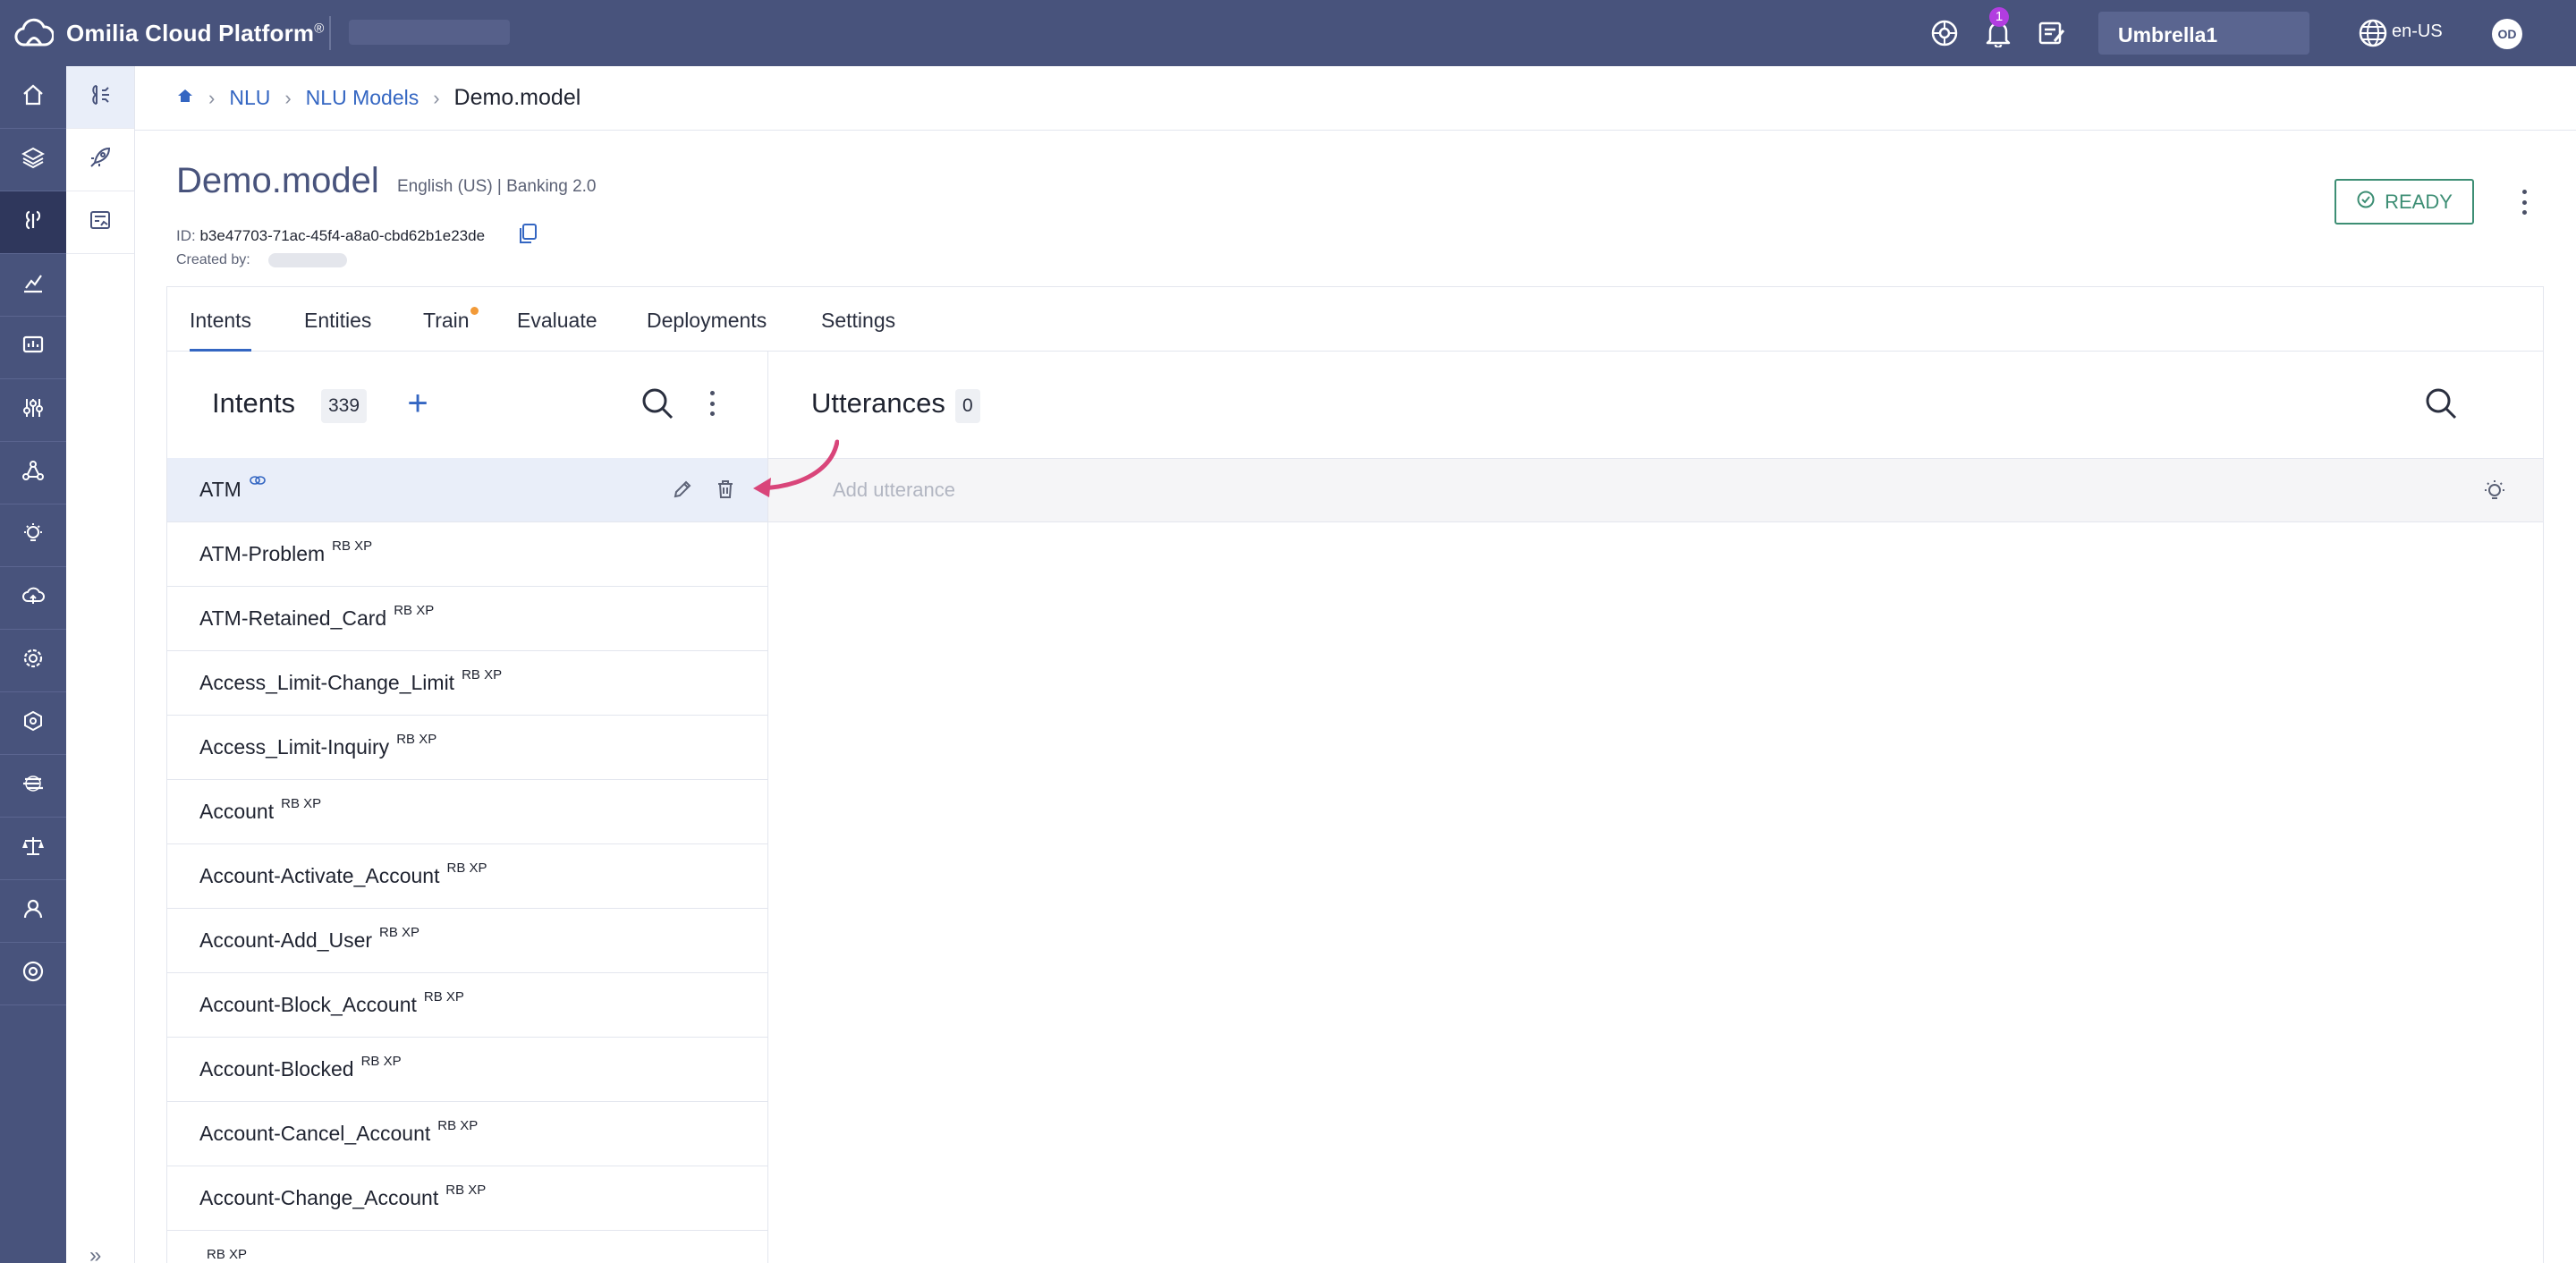 The image size is (2576, 1263). What do you see at coordinates (276, 1069) in the screenshot?
I see `intent-name: Account-Blocked` at bounding box center [276, 1069].